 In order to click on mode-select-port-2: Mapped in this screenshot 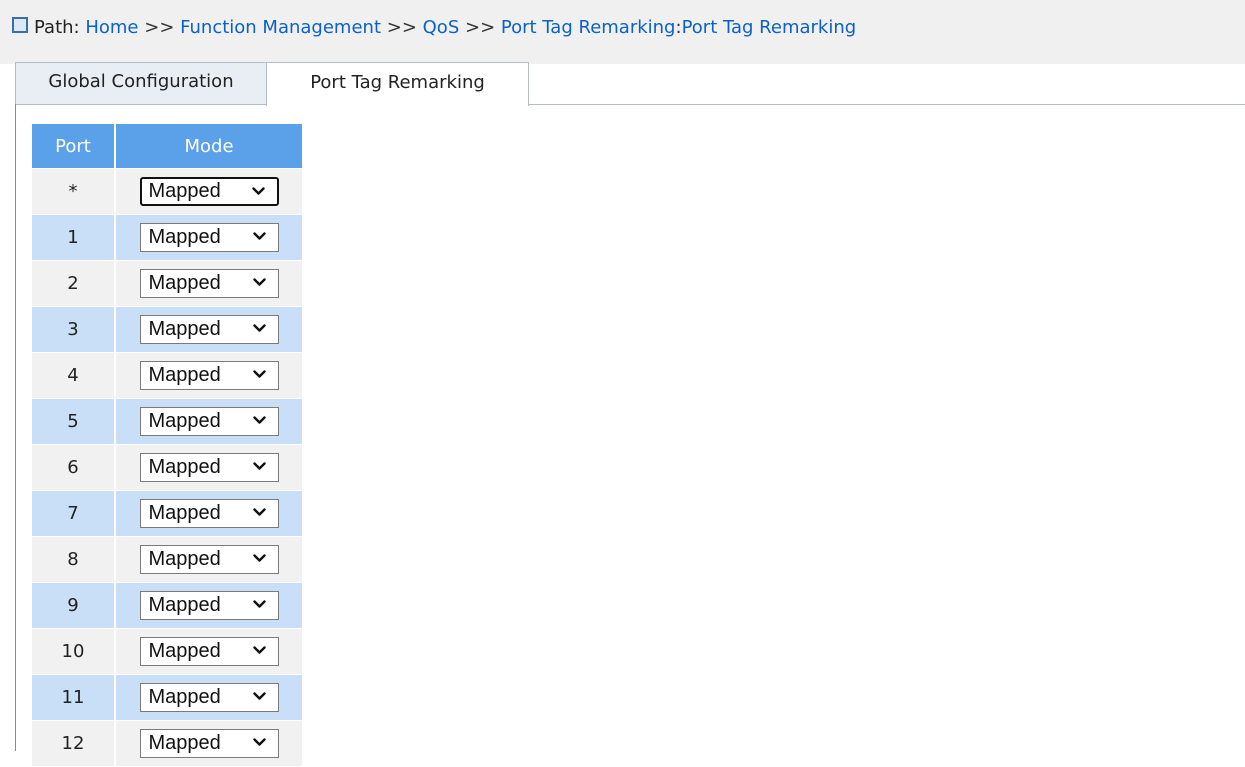, I will do `click(209, 283)`.